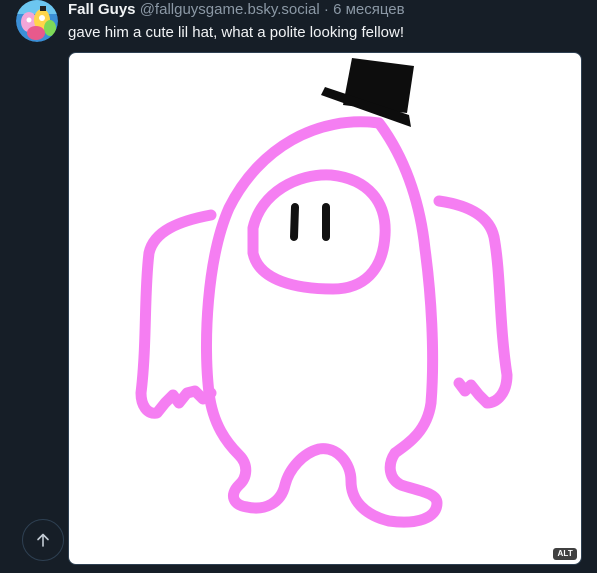  I want to click on avatar-image, so click(37, 21).